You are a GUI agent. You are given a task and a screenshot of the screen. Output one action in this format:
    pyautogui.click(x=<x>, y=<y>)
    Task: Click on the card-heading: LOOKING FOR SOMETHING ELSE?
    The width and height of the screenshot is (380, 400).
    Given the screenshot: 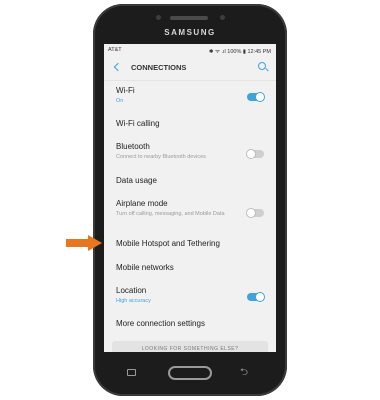 What is the action you would take?
    pyautogui.click(x=190, y=349)
    